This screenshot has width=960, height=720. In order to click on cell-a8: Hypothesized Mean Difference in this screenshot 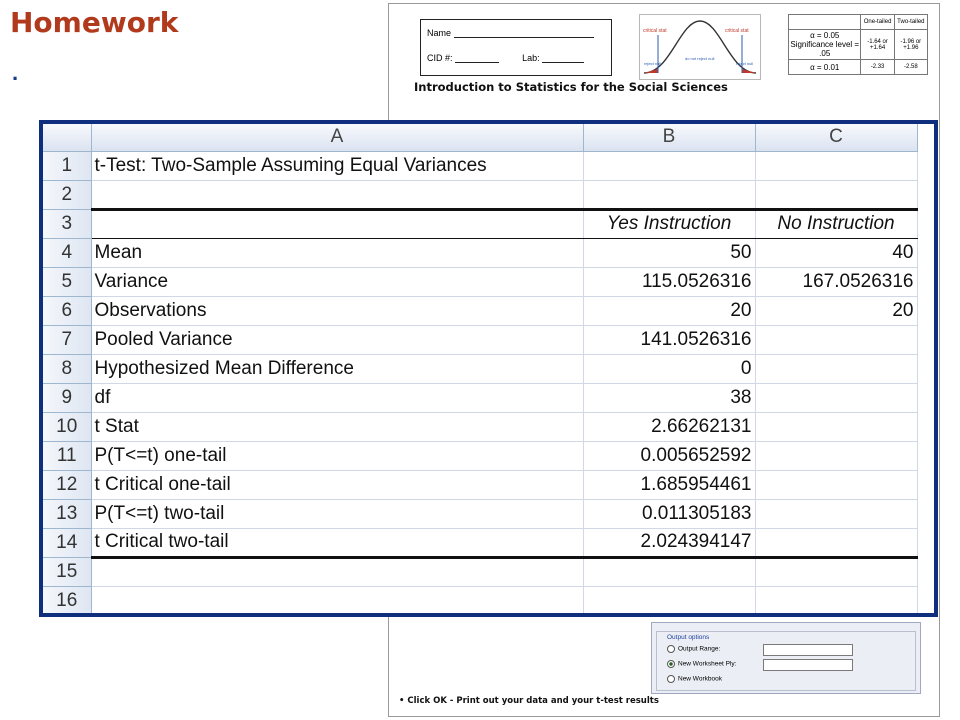, I will do `click(337, 369)`.